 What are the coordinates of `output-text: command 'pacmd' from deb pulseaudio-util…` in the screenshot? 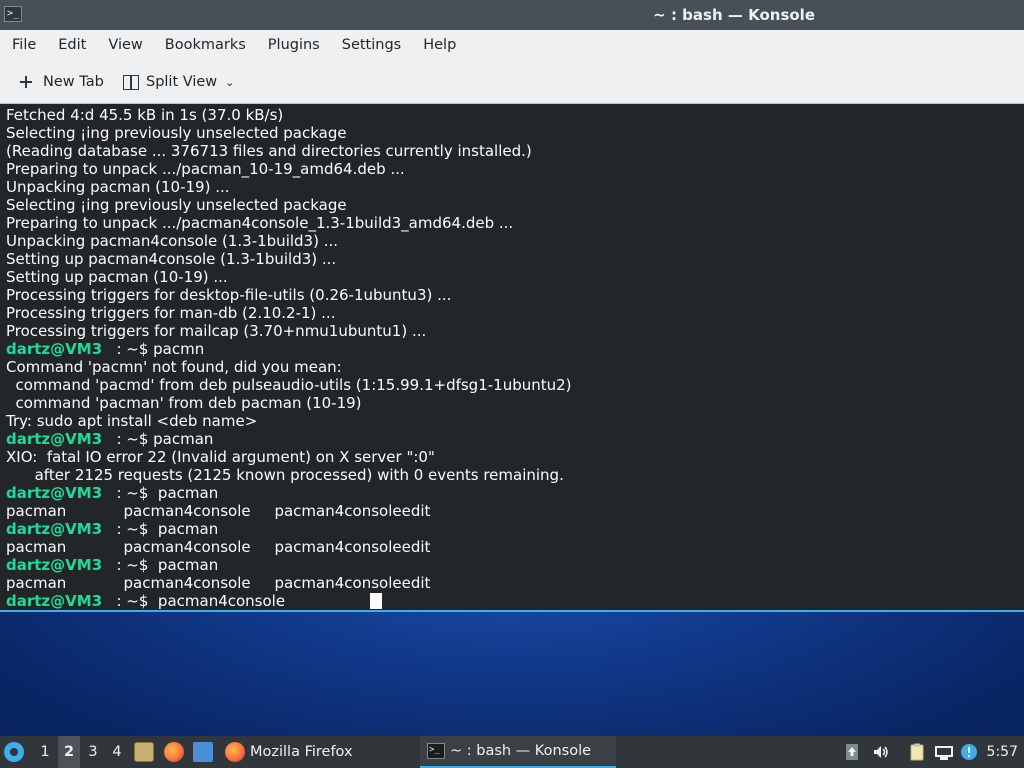 It's located at (289, 385).